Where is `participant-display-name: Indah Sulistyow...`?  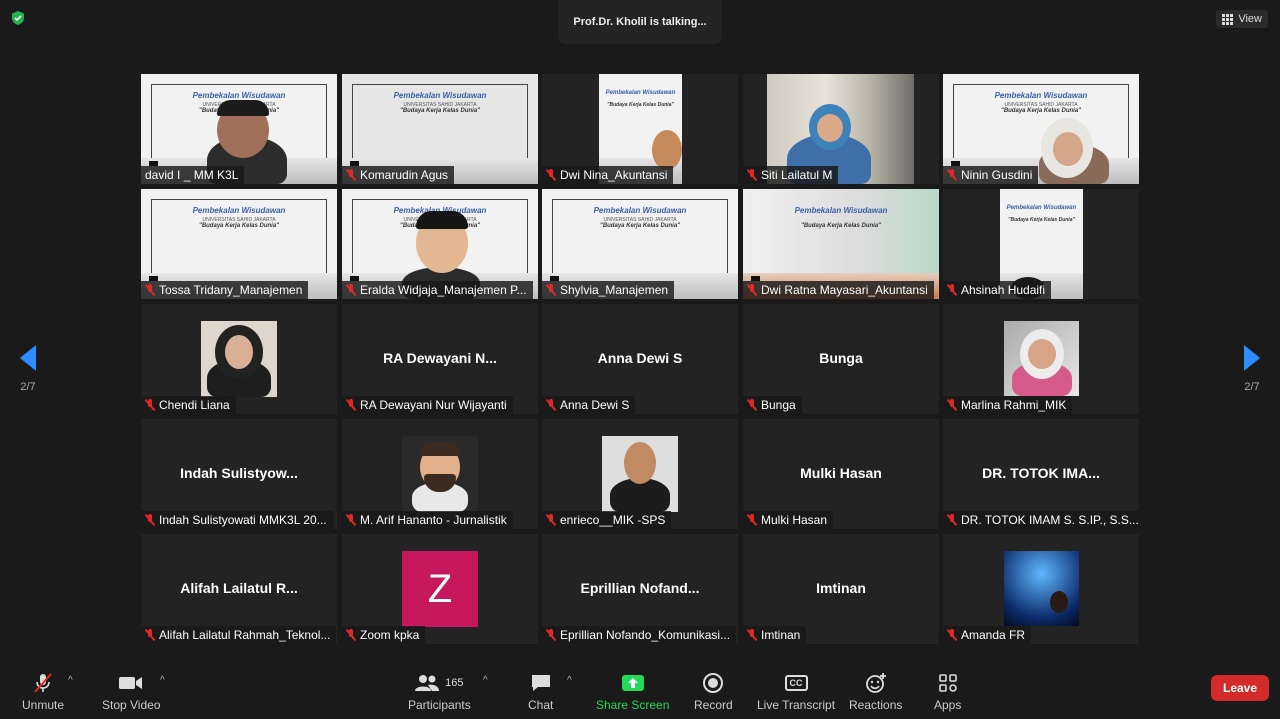
participant-display-name: Indah Sulistyow... is located at coordinates (239, 473).